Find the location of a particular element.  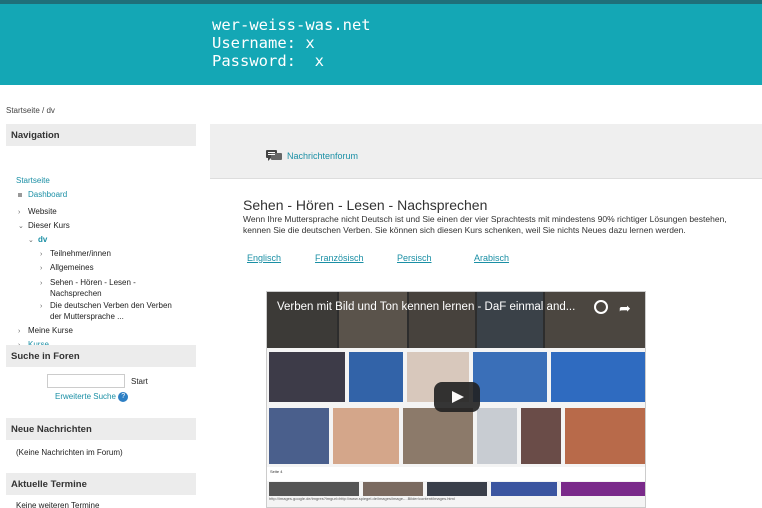

news-title: Neue Nachrichten is located at coordinates (101, 429).